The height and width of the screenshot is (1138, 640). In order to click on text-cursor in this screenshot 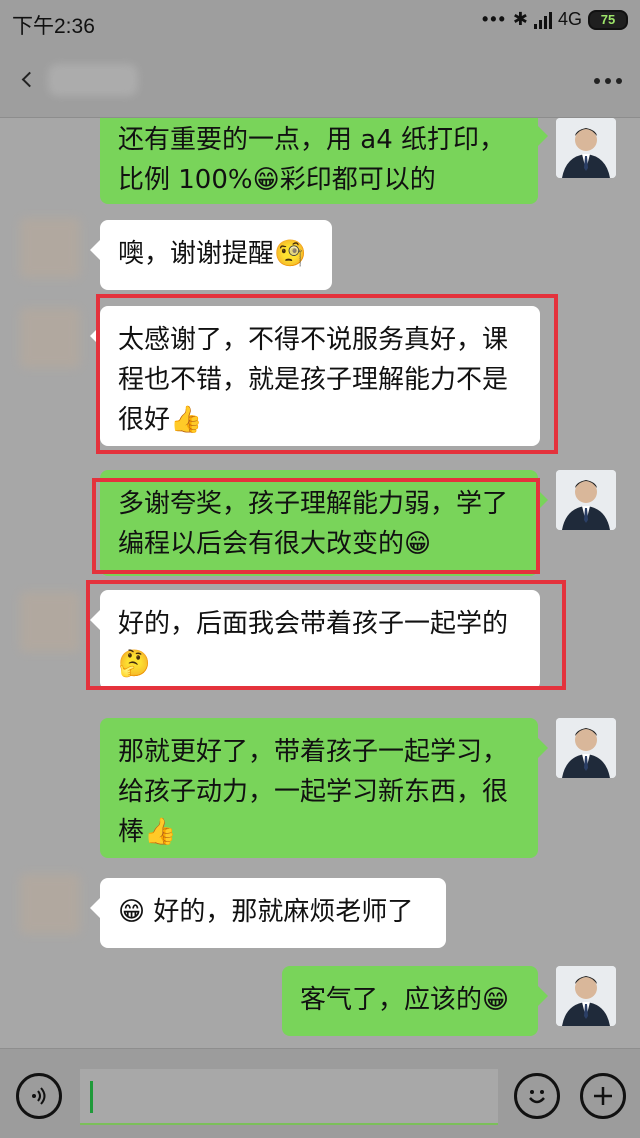, I will do `click(91, 1097)`.